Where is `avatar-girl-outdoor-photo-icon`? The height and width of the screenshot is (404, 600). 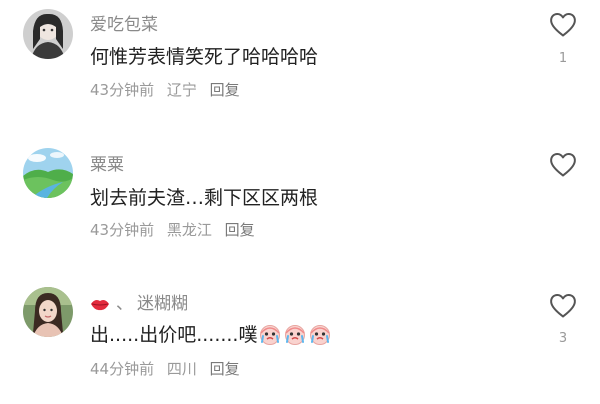 avatar-girl-outdoor-photo-icon is located at coordinates (48, 312).